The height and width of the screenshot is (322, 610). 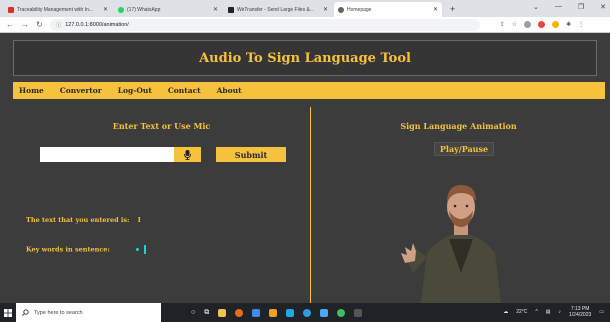 I want to click on reload-icon: ↻, so click(x=39, y=24).